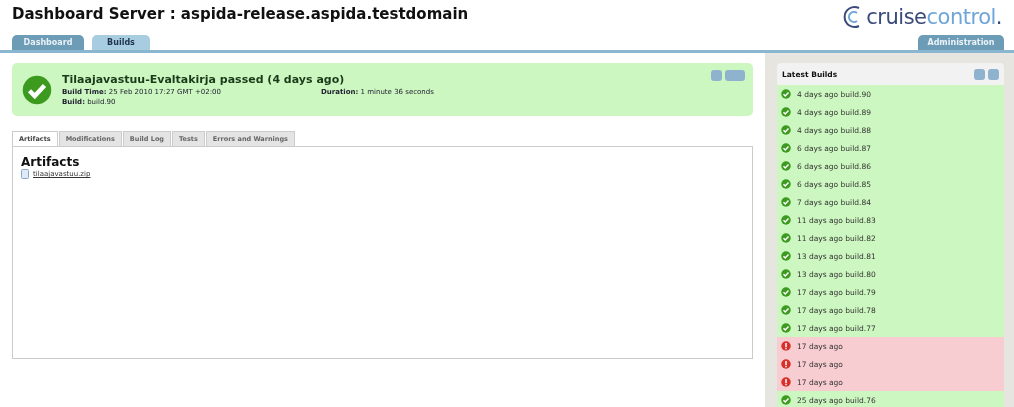 This screenshot has width=1014, height=407. I want to click on nav-tab: Builds, so click(121, 42).